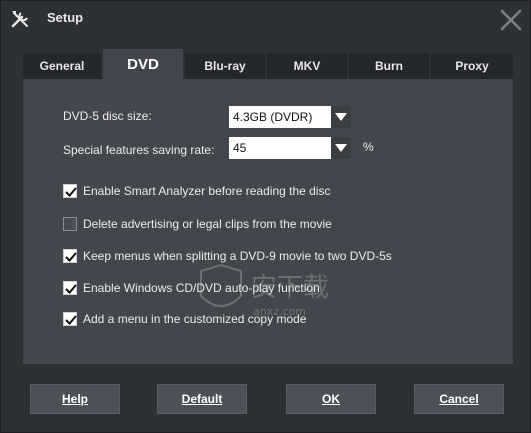  What do you see at coordinates (139, 150) in the screenshot?
I see `saving-rate-label: Special features saving rate:` at bounding box center [139, 150].